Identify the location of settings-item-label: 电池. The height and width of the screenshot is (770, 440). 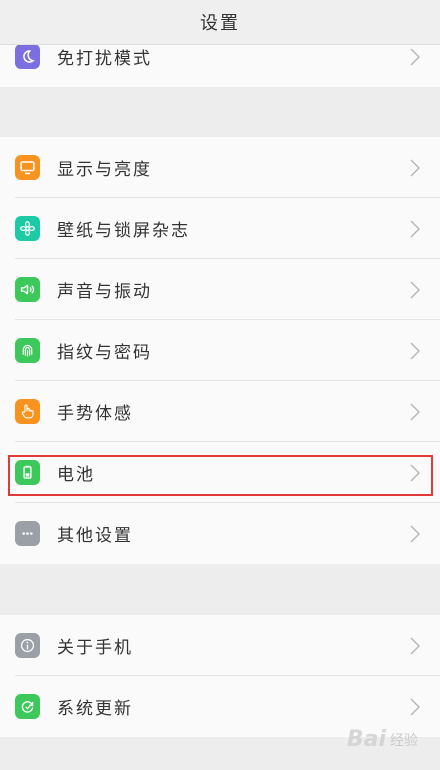
(76, 475).